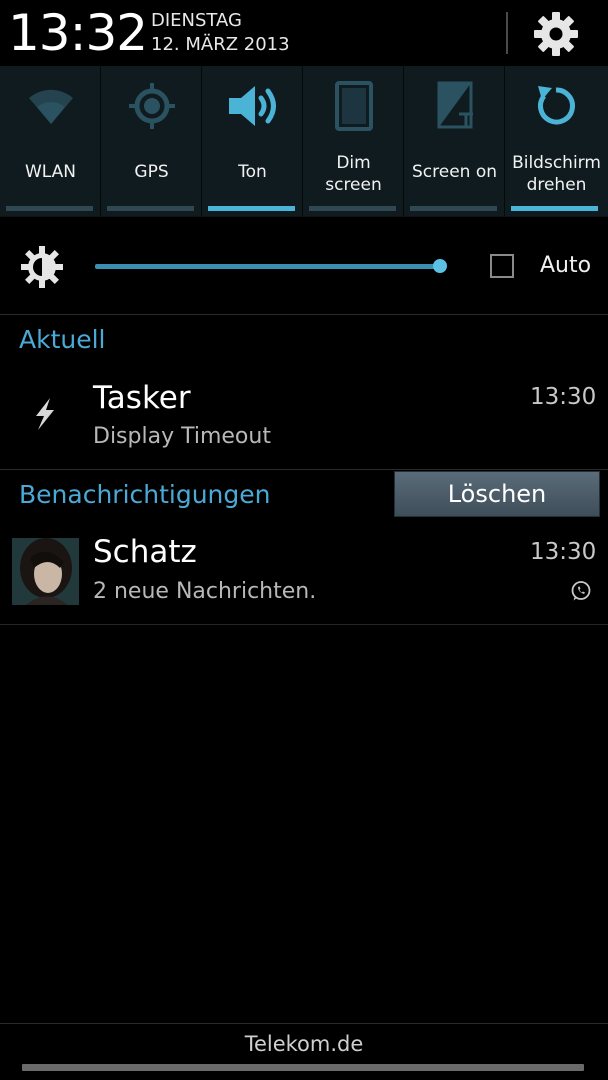 The image size is (608, 1080). What do you see at coordinates (502, 266) in the screenshot?
I see `auto-brightness-checkbox` at bounding box center [502, 266].